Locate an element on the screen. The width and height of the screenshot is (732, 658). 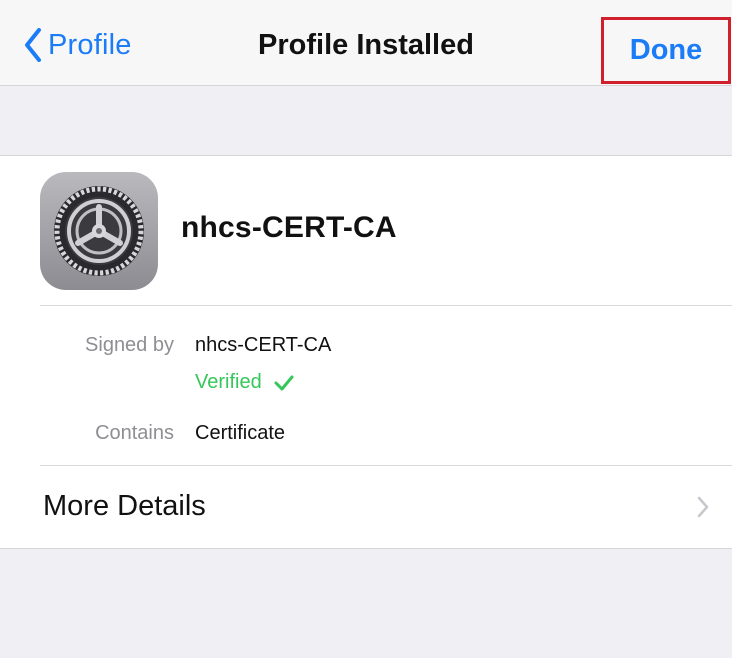
contains-label: Contains is located at coordinates (134, 433).